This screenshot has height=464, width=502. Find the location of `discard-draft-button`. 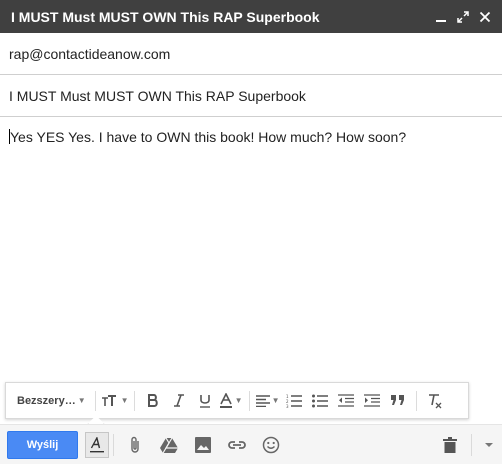

discard-draft-button is located at coordinates (450, 445).